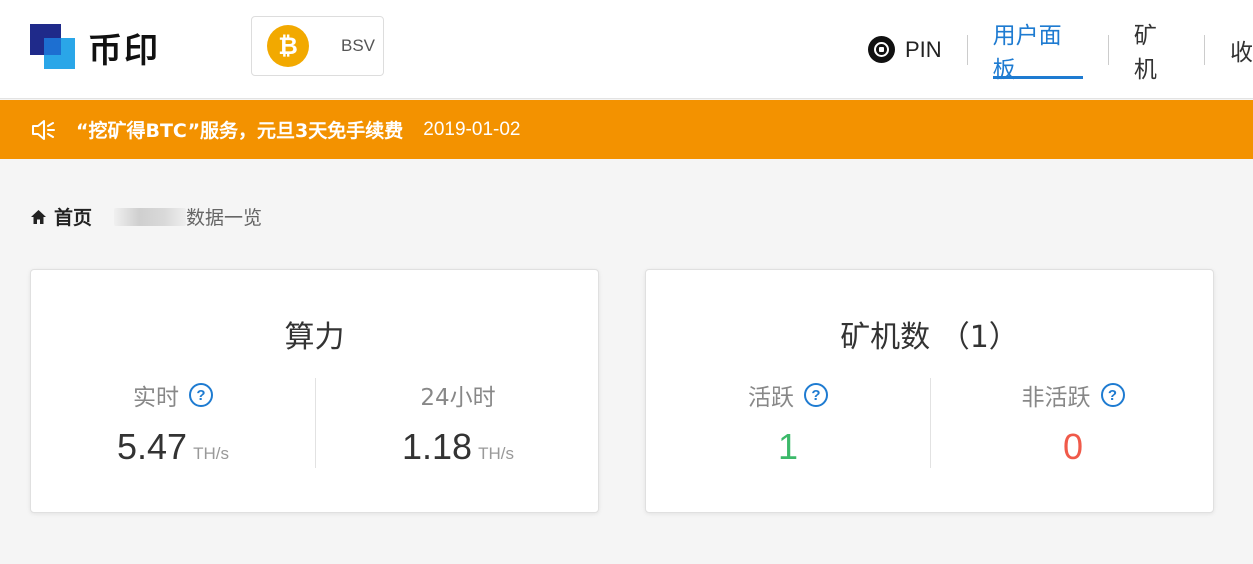  What do you see at coordinates (288, 46) in the screenshot?
I see `bitcoin-icon: ₿` at bounding box center [288, 46].